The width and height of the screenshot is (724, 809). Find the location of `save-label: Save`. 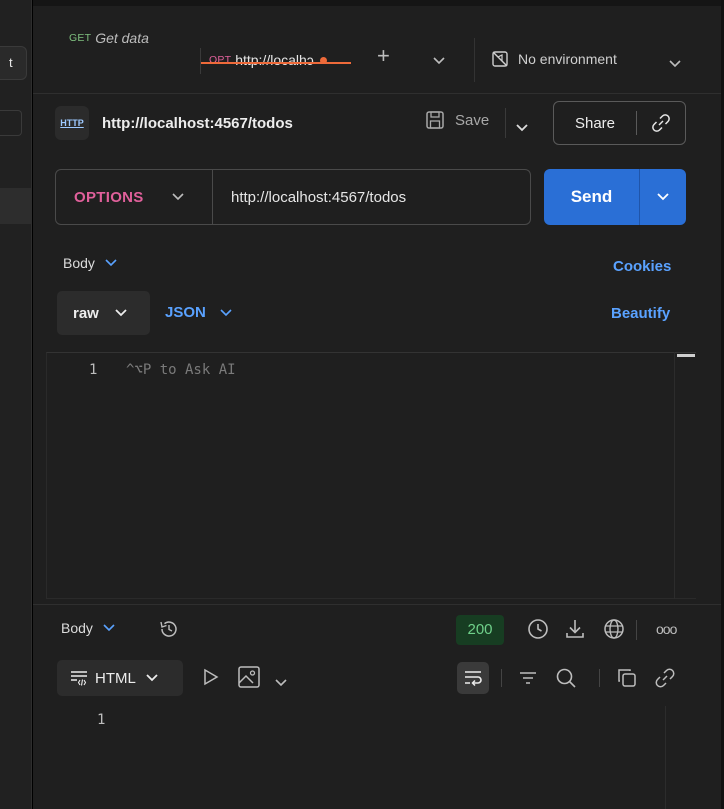

save-label: Save is located at coordinates (472, 120).